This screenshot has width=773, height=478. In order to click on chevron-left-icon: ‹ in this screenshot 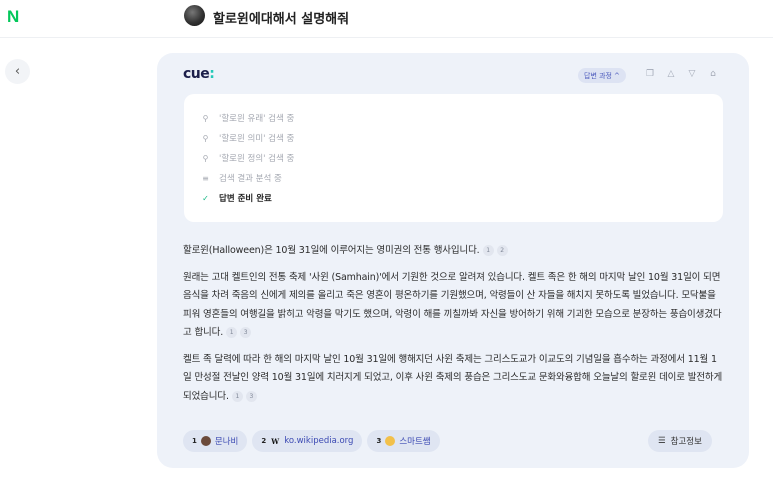, I will do `click(17, 71)`.